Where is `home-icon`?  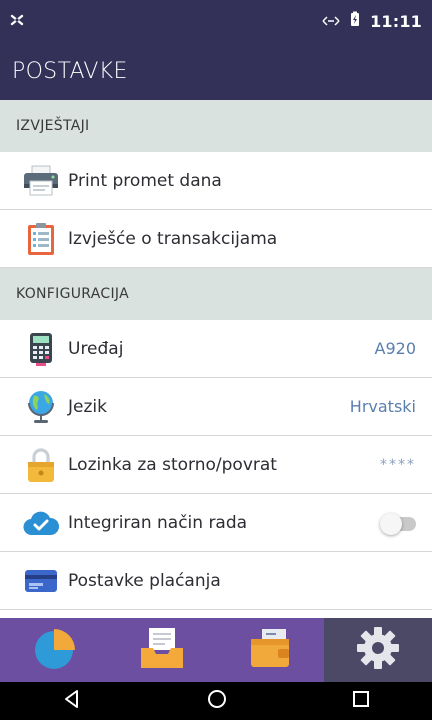 home-icon is located at coordinates (217, 701).